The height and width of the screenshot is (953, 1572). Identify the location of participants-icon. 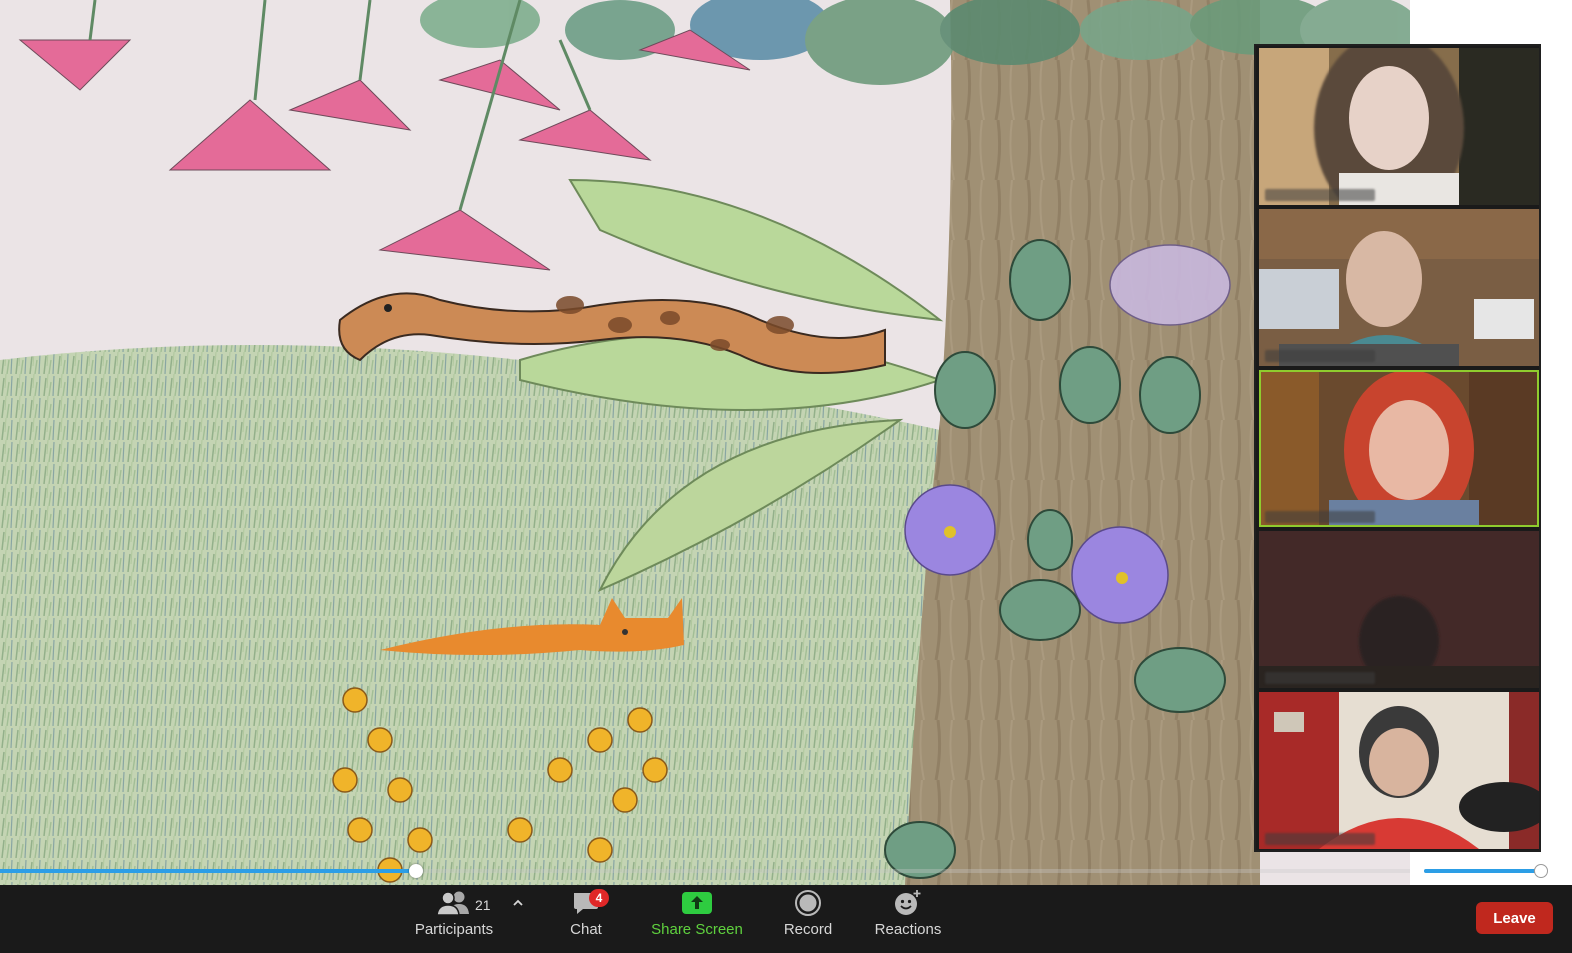
(454, 903).